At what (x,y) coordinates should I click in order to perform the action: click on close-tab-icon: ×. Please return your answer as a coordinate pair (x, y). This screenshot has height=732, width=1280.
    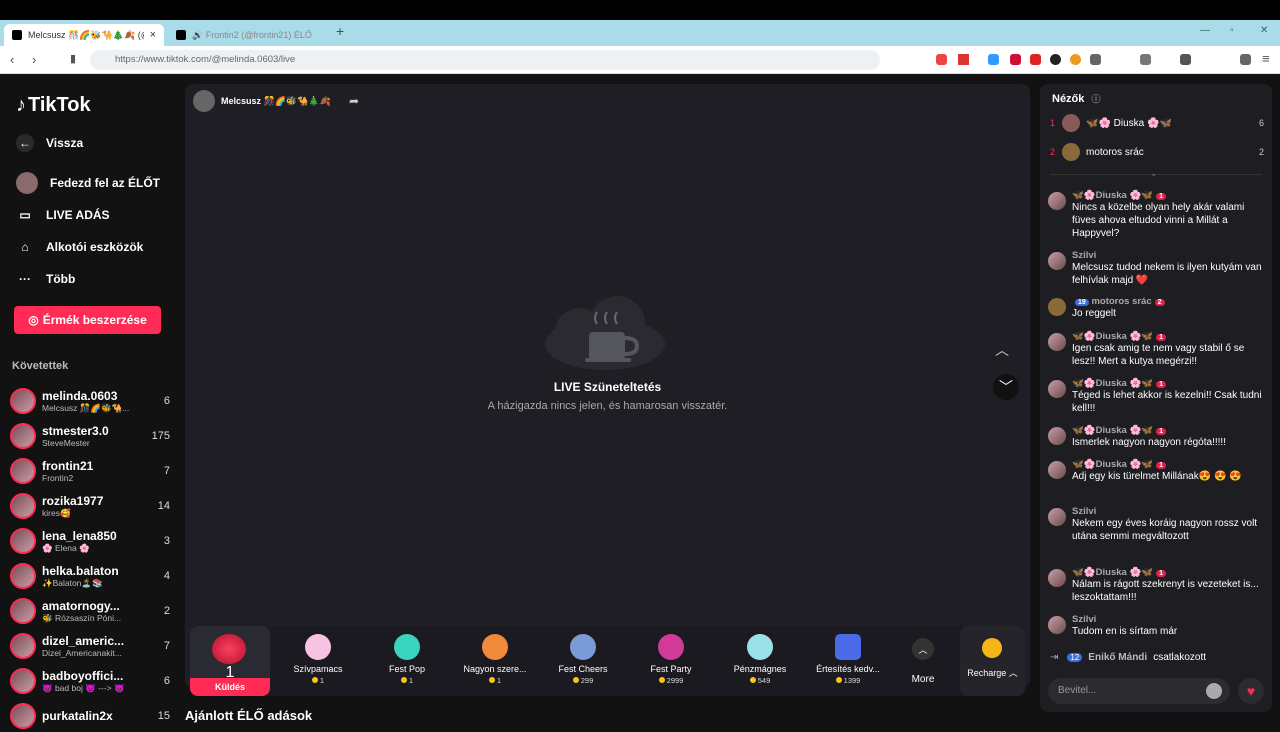
    Looking at the image, I should click on (153, 35).